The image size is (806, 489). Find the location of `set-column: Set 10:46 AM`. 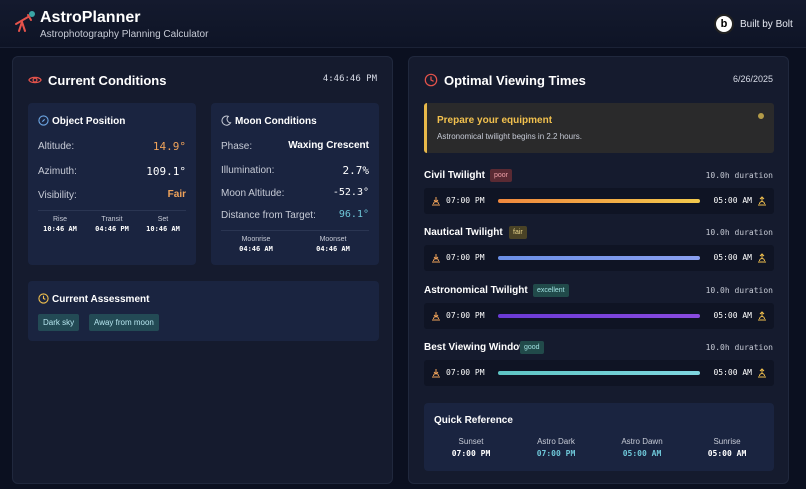

set-column: Set 10:46 AM is located at coordinates (163, 224).